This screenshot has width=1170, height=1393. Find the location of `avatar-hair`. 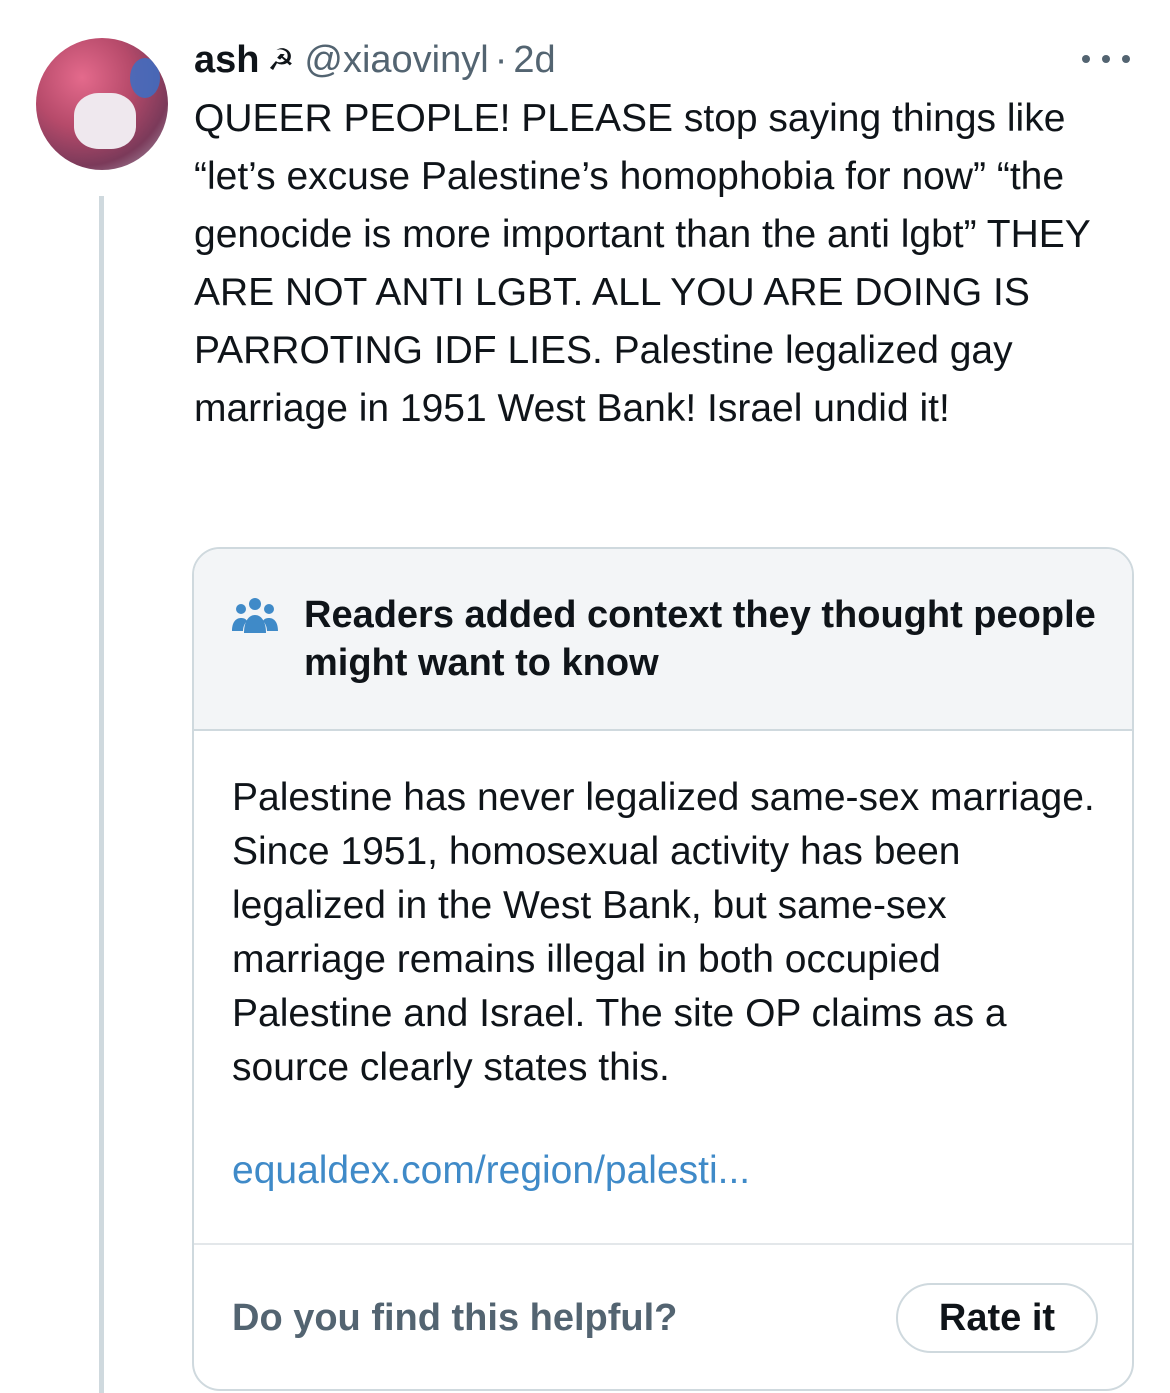

avatar-hair is located at coordinates (145, 78).